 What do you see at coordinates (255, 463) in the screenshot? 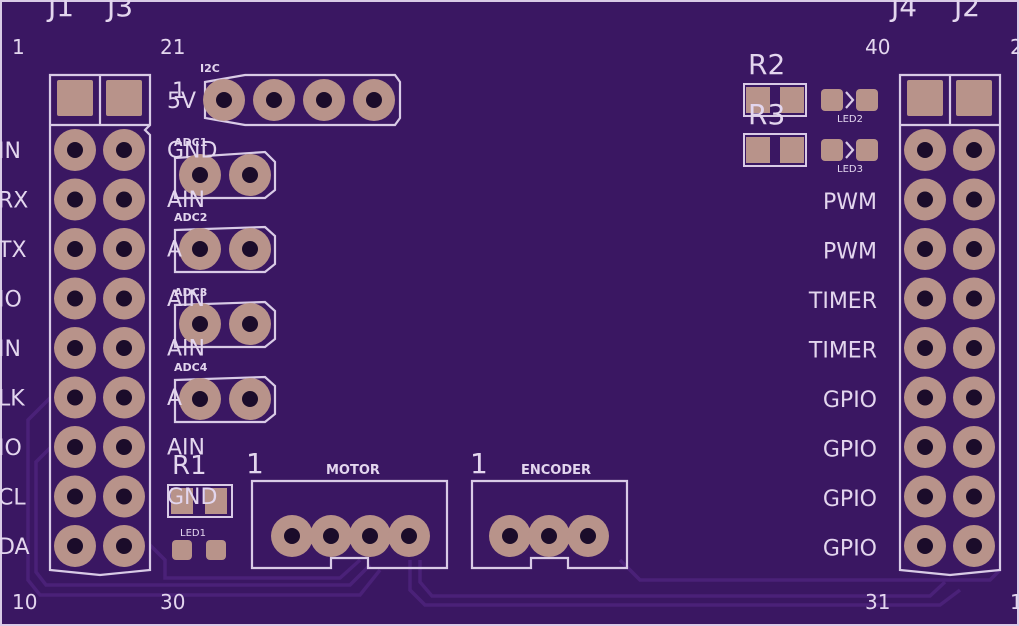
I see `motor-pin1-marker: 1` at bounding box center [255, 463].